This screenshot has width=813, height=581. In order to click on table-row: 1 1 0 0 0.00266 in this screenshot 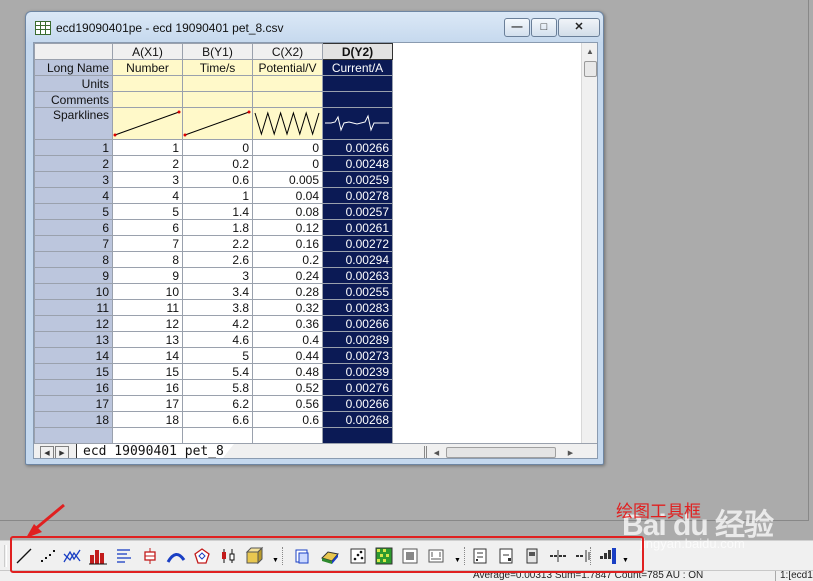, I will do `click(213, 147)`.